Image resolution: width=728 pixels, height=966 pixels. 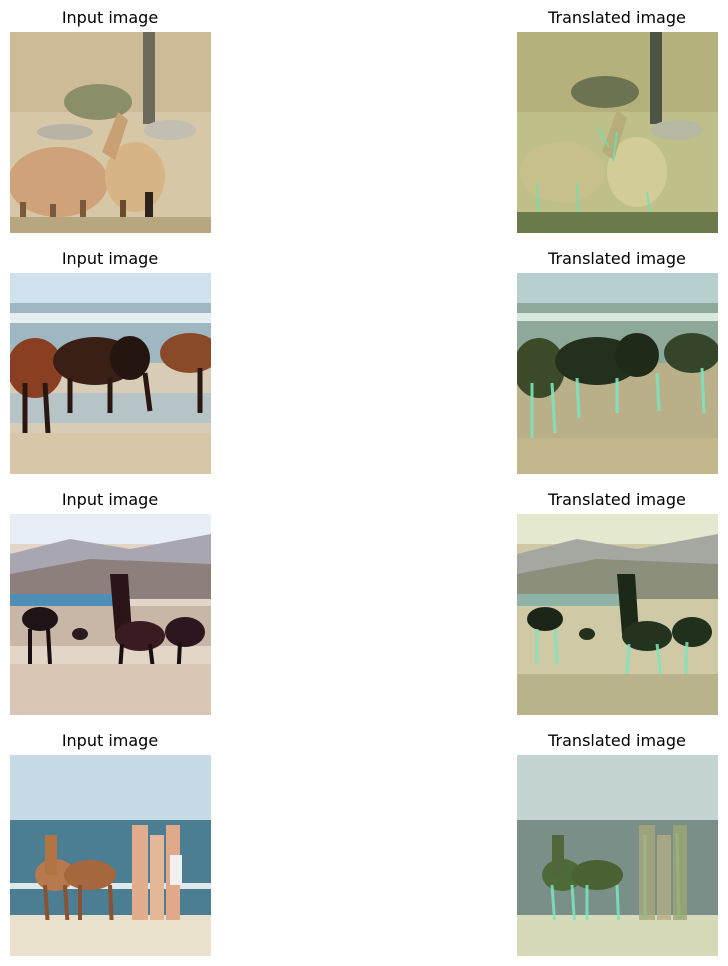 I want to click on input-title-1: Input image, so click(x=110, y=17).